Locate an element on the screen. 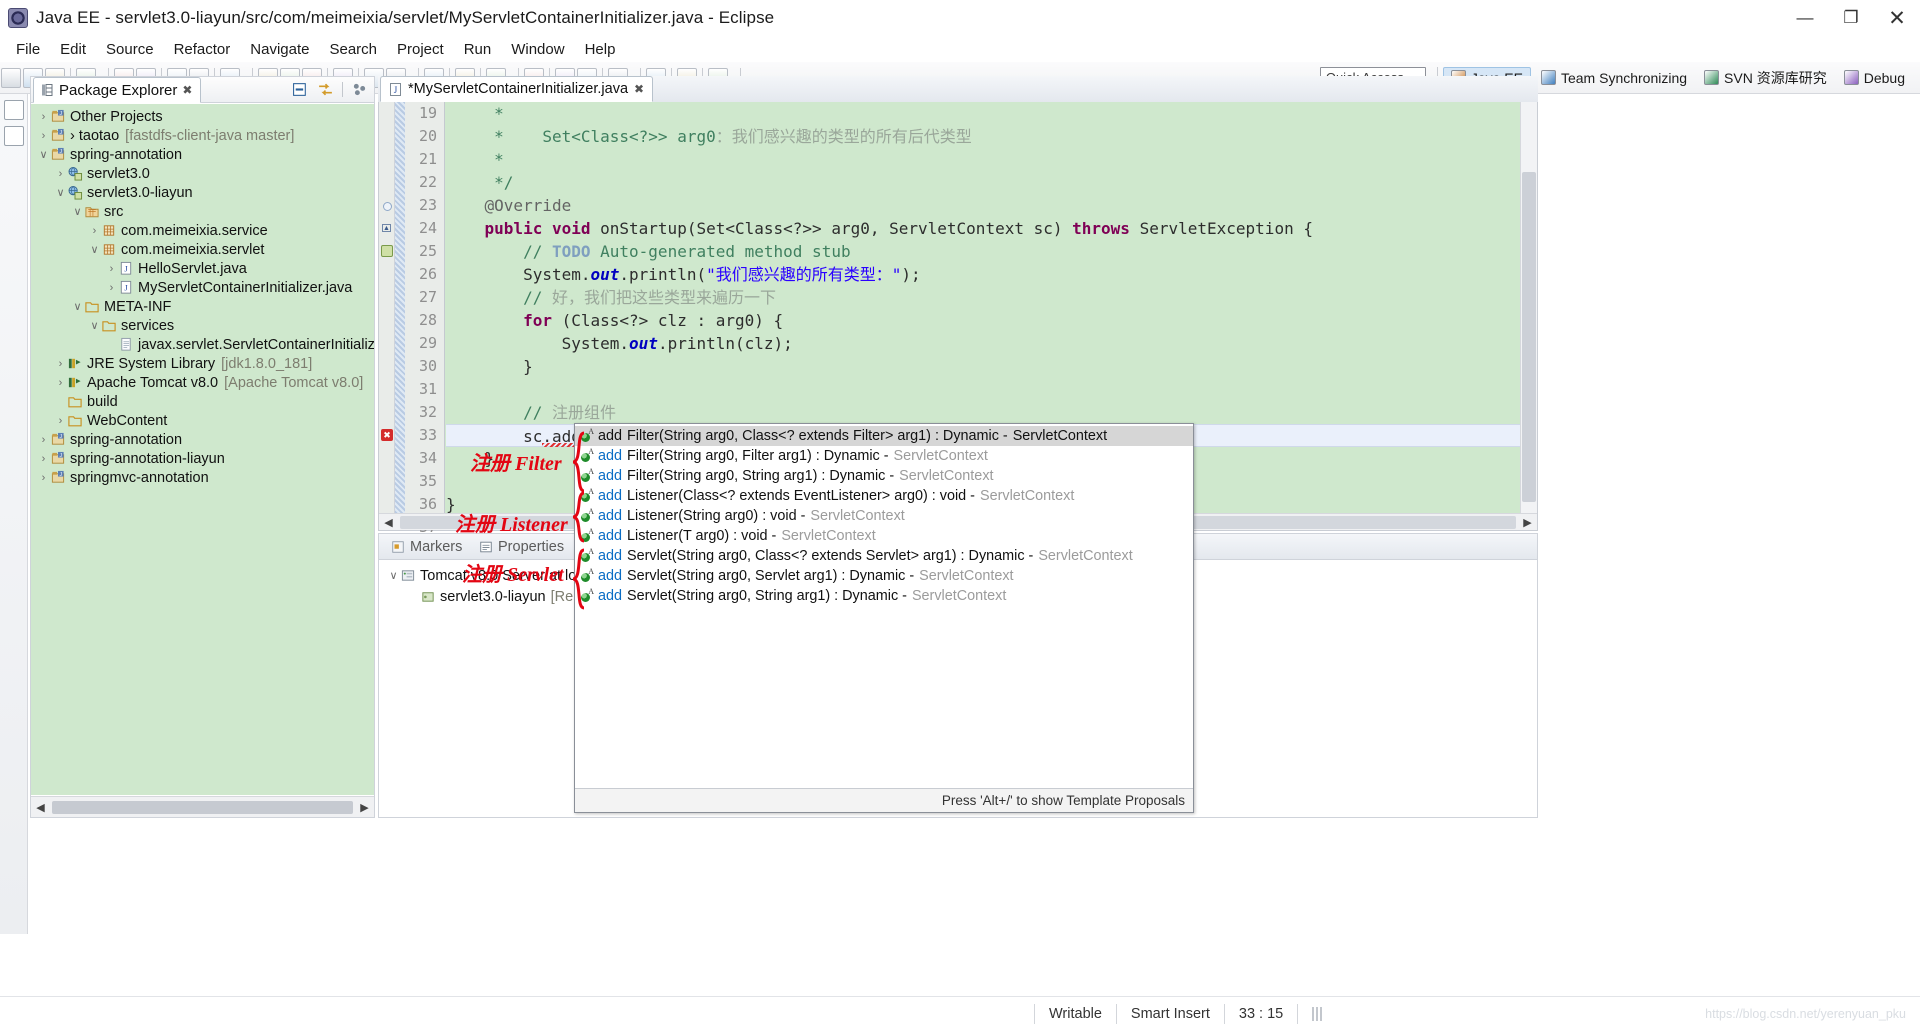 This screenshot has height=1030, width=1920. code-line: // 好，我们把这些类型来遍历一下 is located at coordinates (983, 297).